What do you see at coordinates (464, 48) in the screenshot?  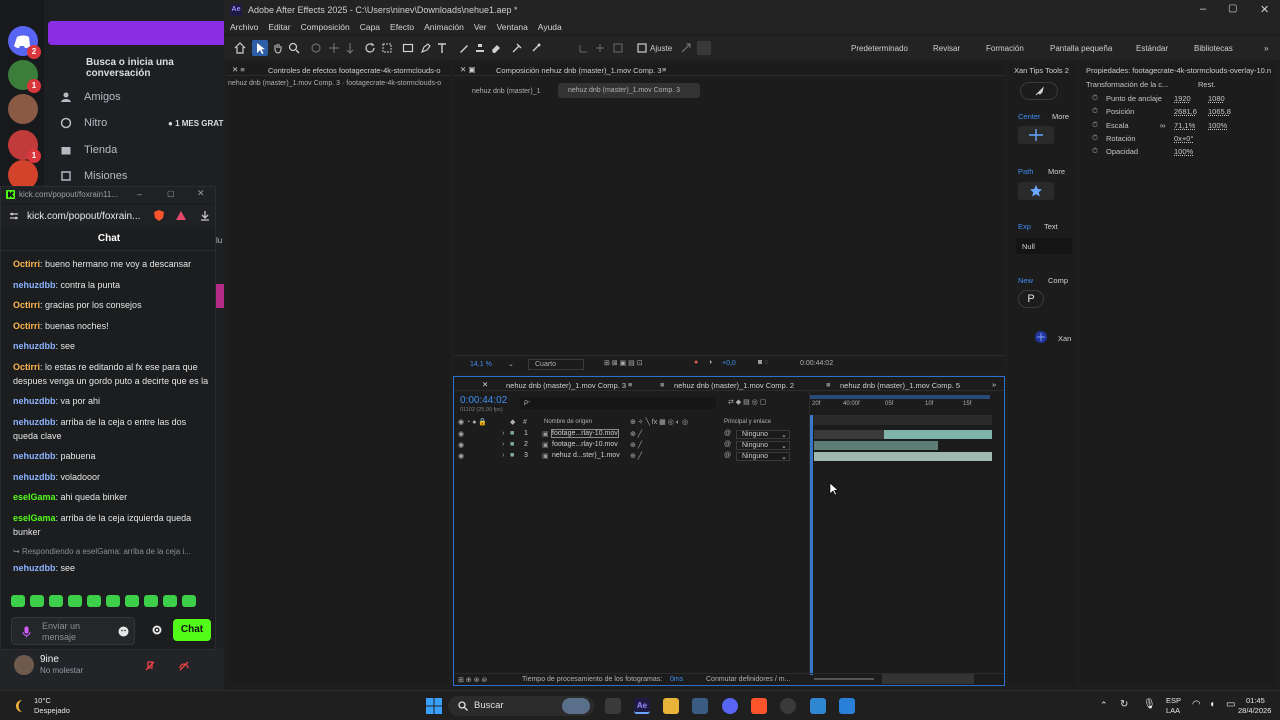 I see `brush-tool-icon` at bounding box center [464, 48].